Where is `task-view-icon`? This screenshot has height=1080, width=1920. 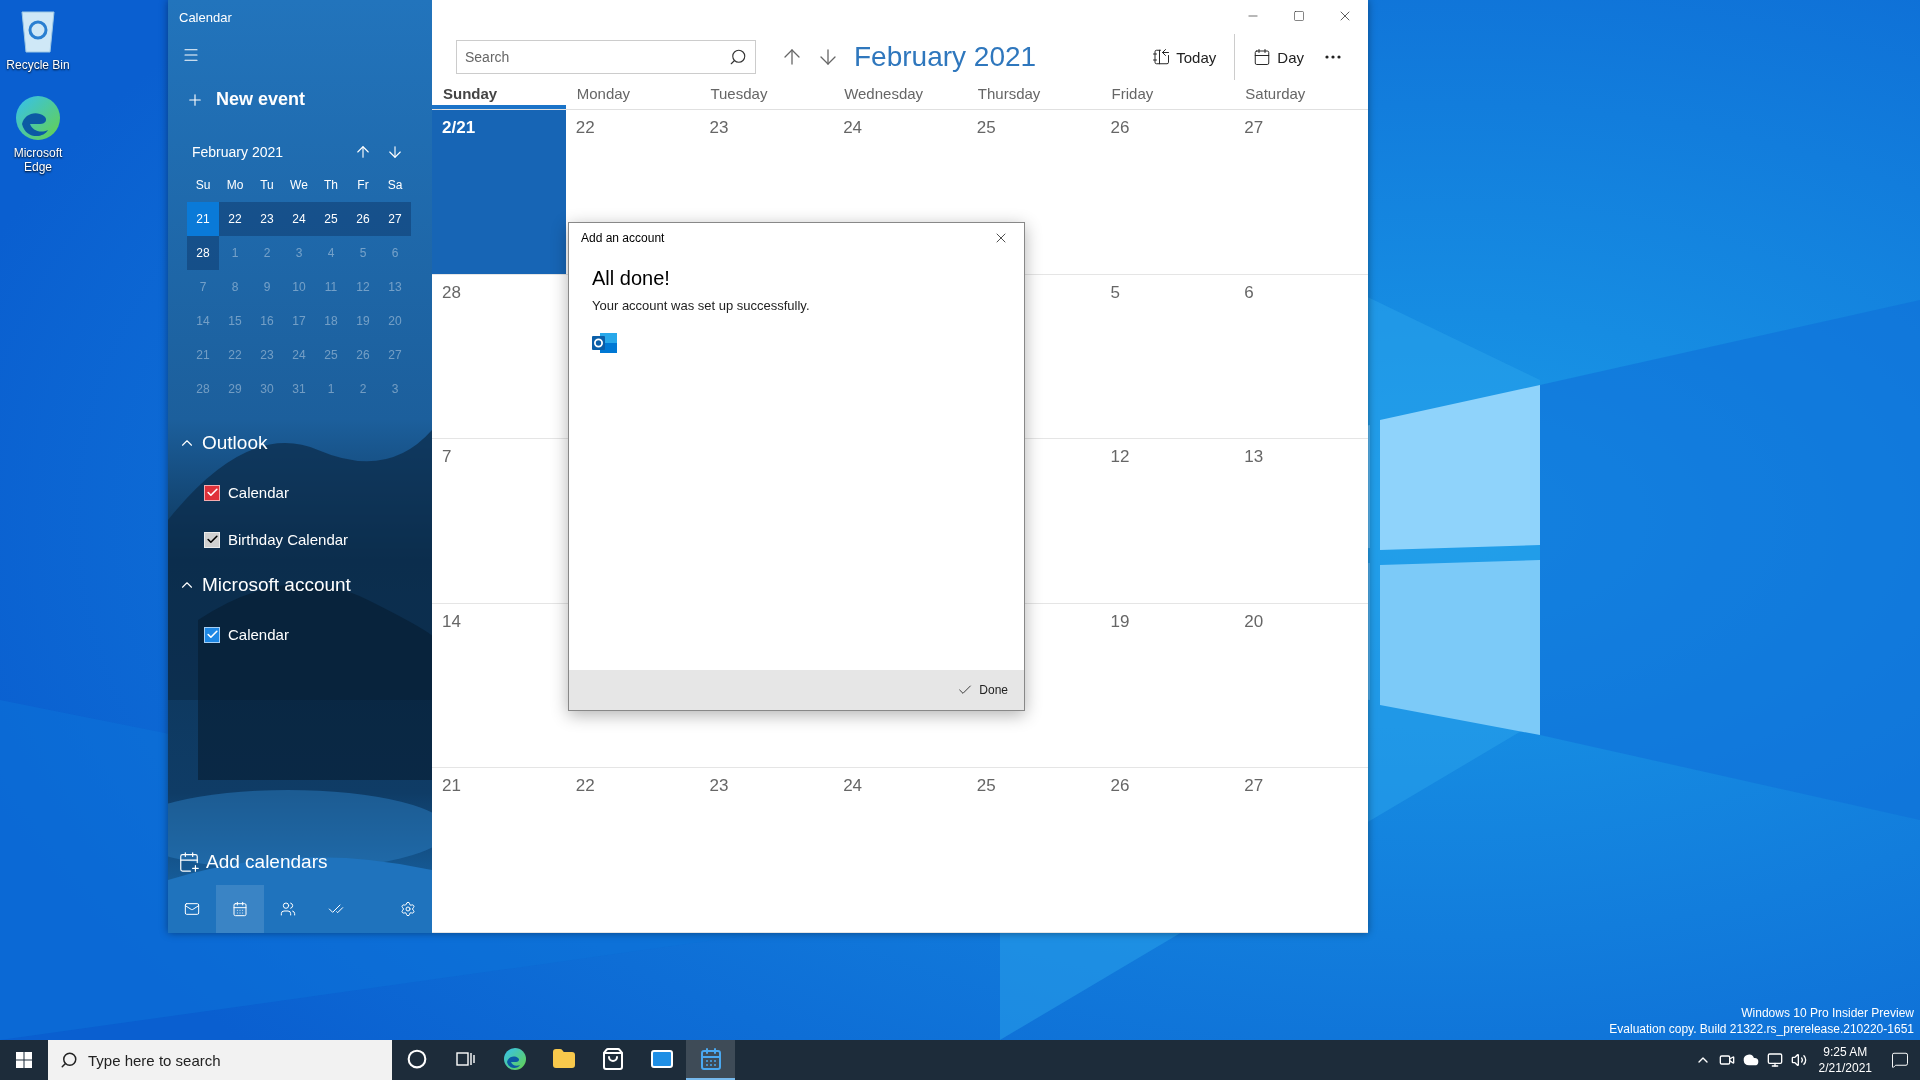
task-view-icon is located at coordinates (465, 1059).